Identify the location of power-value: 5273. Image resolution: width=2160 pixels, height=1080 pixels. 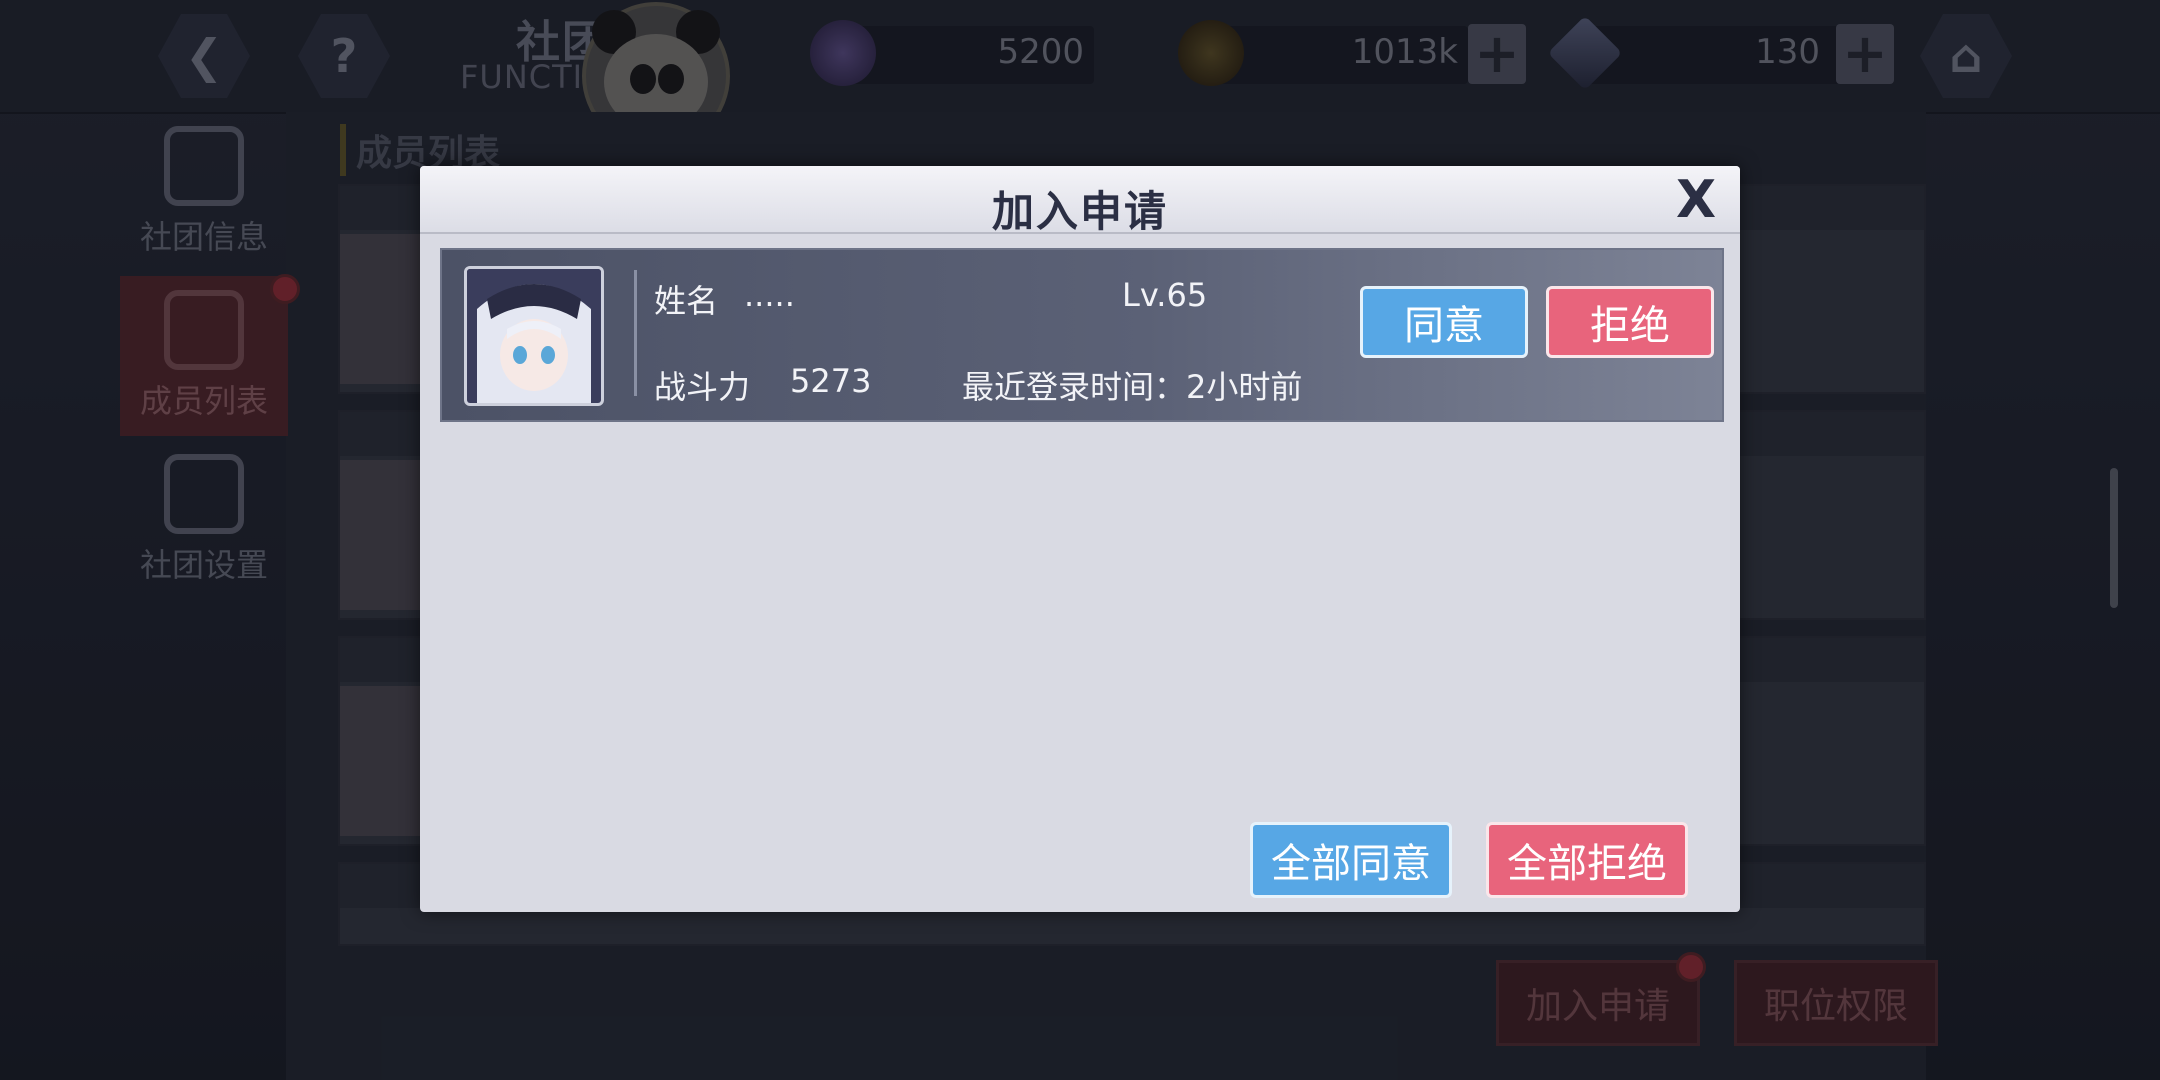
(831, 381).